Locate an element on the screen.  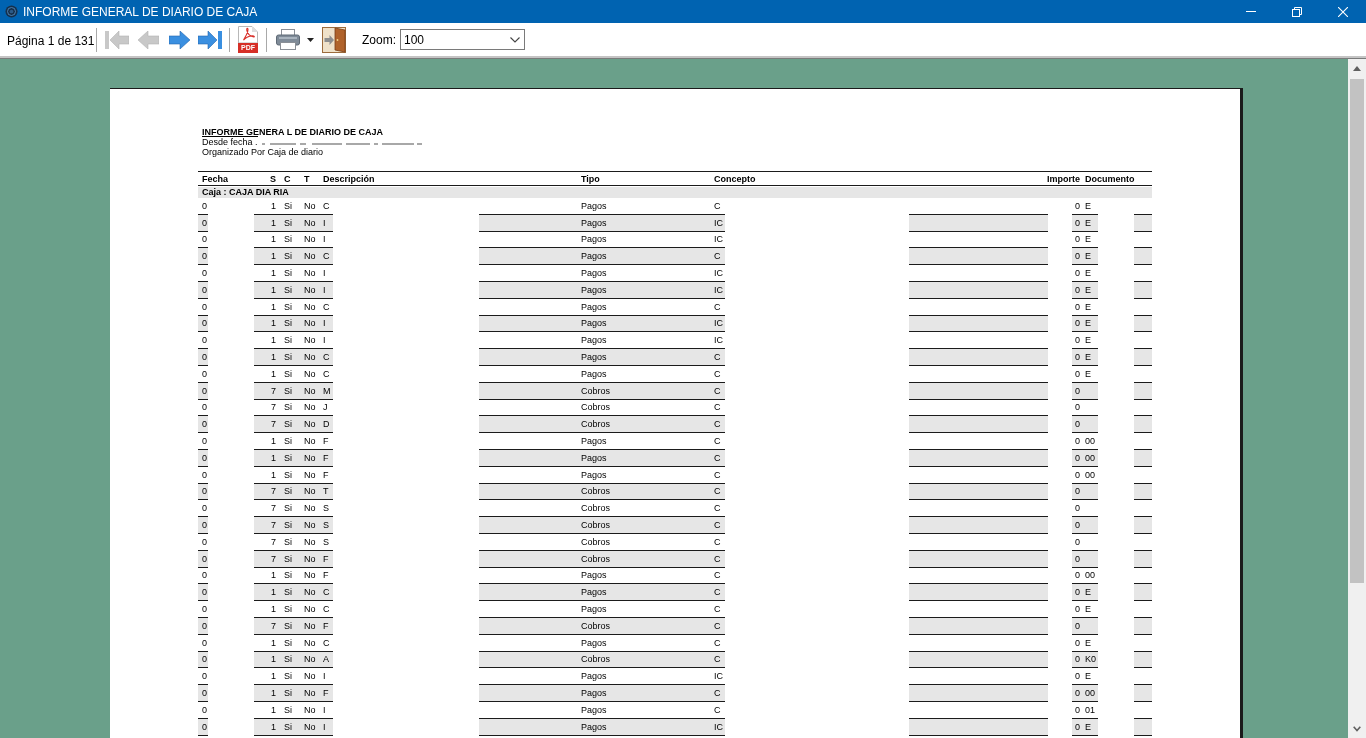
zoom-label: Zoom: is located at coordinates (379, 40).